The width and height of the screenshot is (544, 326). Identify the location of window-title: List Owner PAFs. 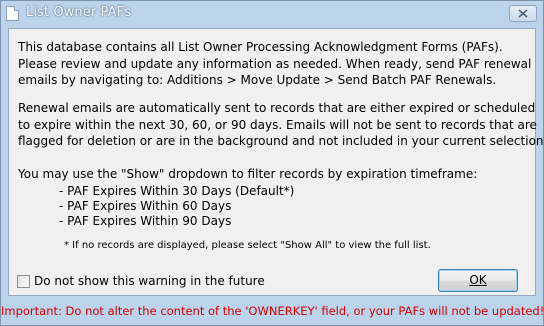
(79, 12).